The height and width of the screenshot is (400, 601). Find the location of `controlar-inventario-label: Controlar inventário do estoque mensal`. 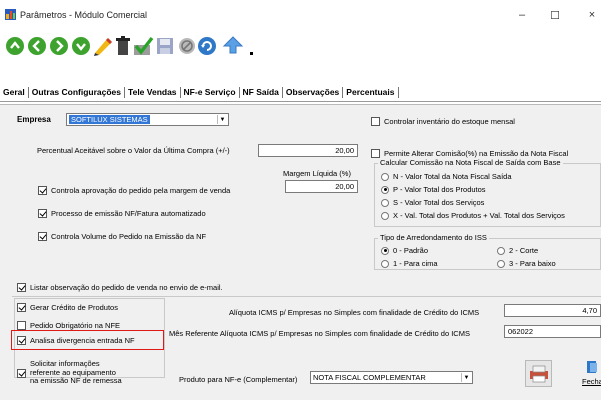

controlar-inventario-label: Controlar inventário do estoque mensal is located at coordinates (449, 121).